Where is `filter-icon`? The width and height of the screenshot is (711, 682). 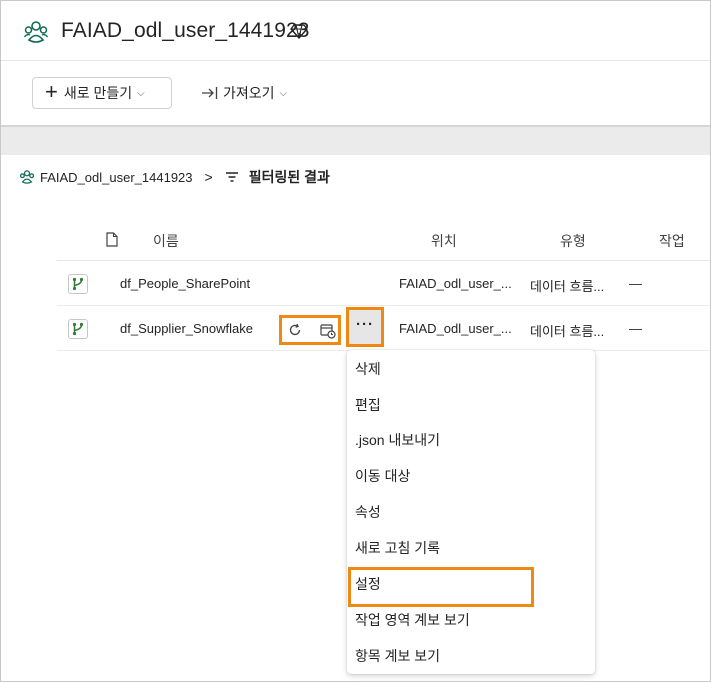
filter-icon is located at coordinates (231, 177).